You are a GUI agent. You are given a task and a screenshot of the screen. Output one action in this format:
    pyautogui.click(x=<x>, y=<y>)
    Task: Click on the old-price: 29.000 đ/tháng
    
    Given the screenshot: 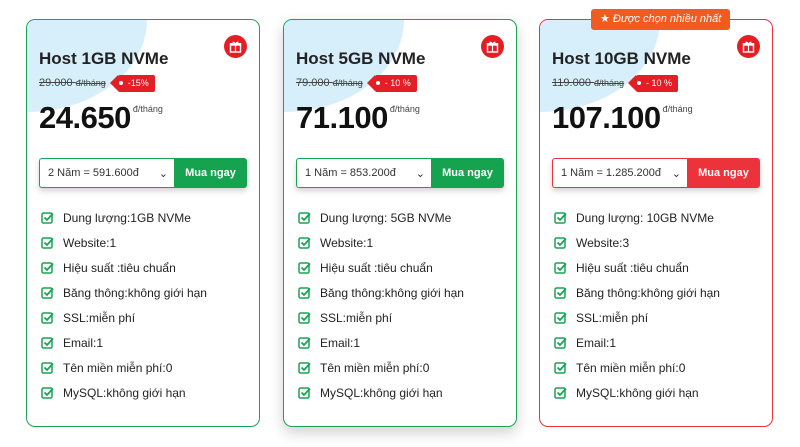 What is the action you would take?
    pyautogui.click(x=72, y=83)
    